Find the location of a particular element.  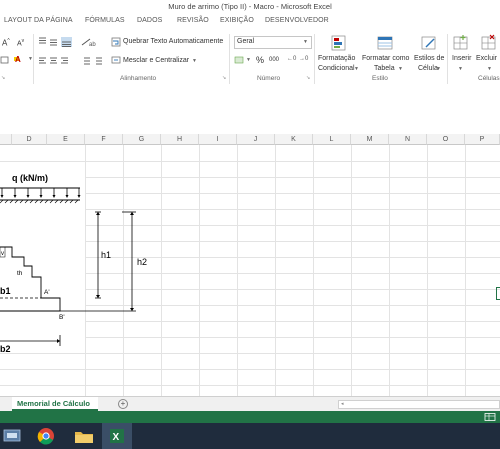

font-size-up-icon: A^ is located at coordinates (6, 43).